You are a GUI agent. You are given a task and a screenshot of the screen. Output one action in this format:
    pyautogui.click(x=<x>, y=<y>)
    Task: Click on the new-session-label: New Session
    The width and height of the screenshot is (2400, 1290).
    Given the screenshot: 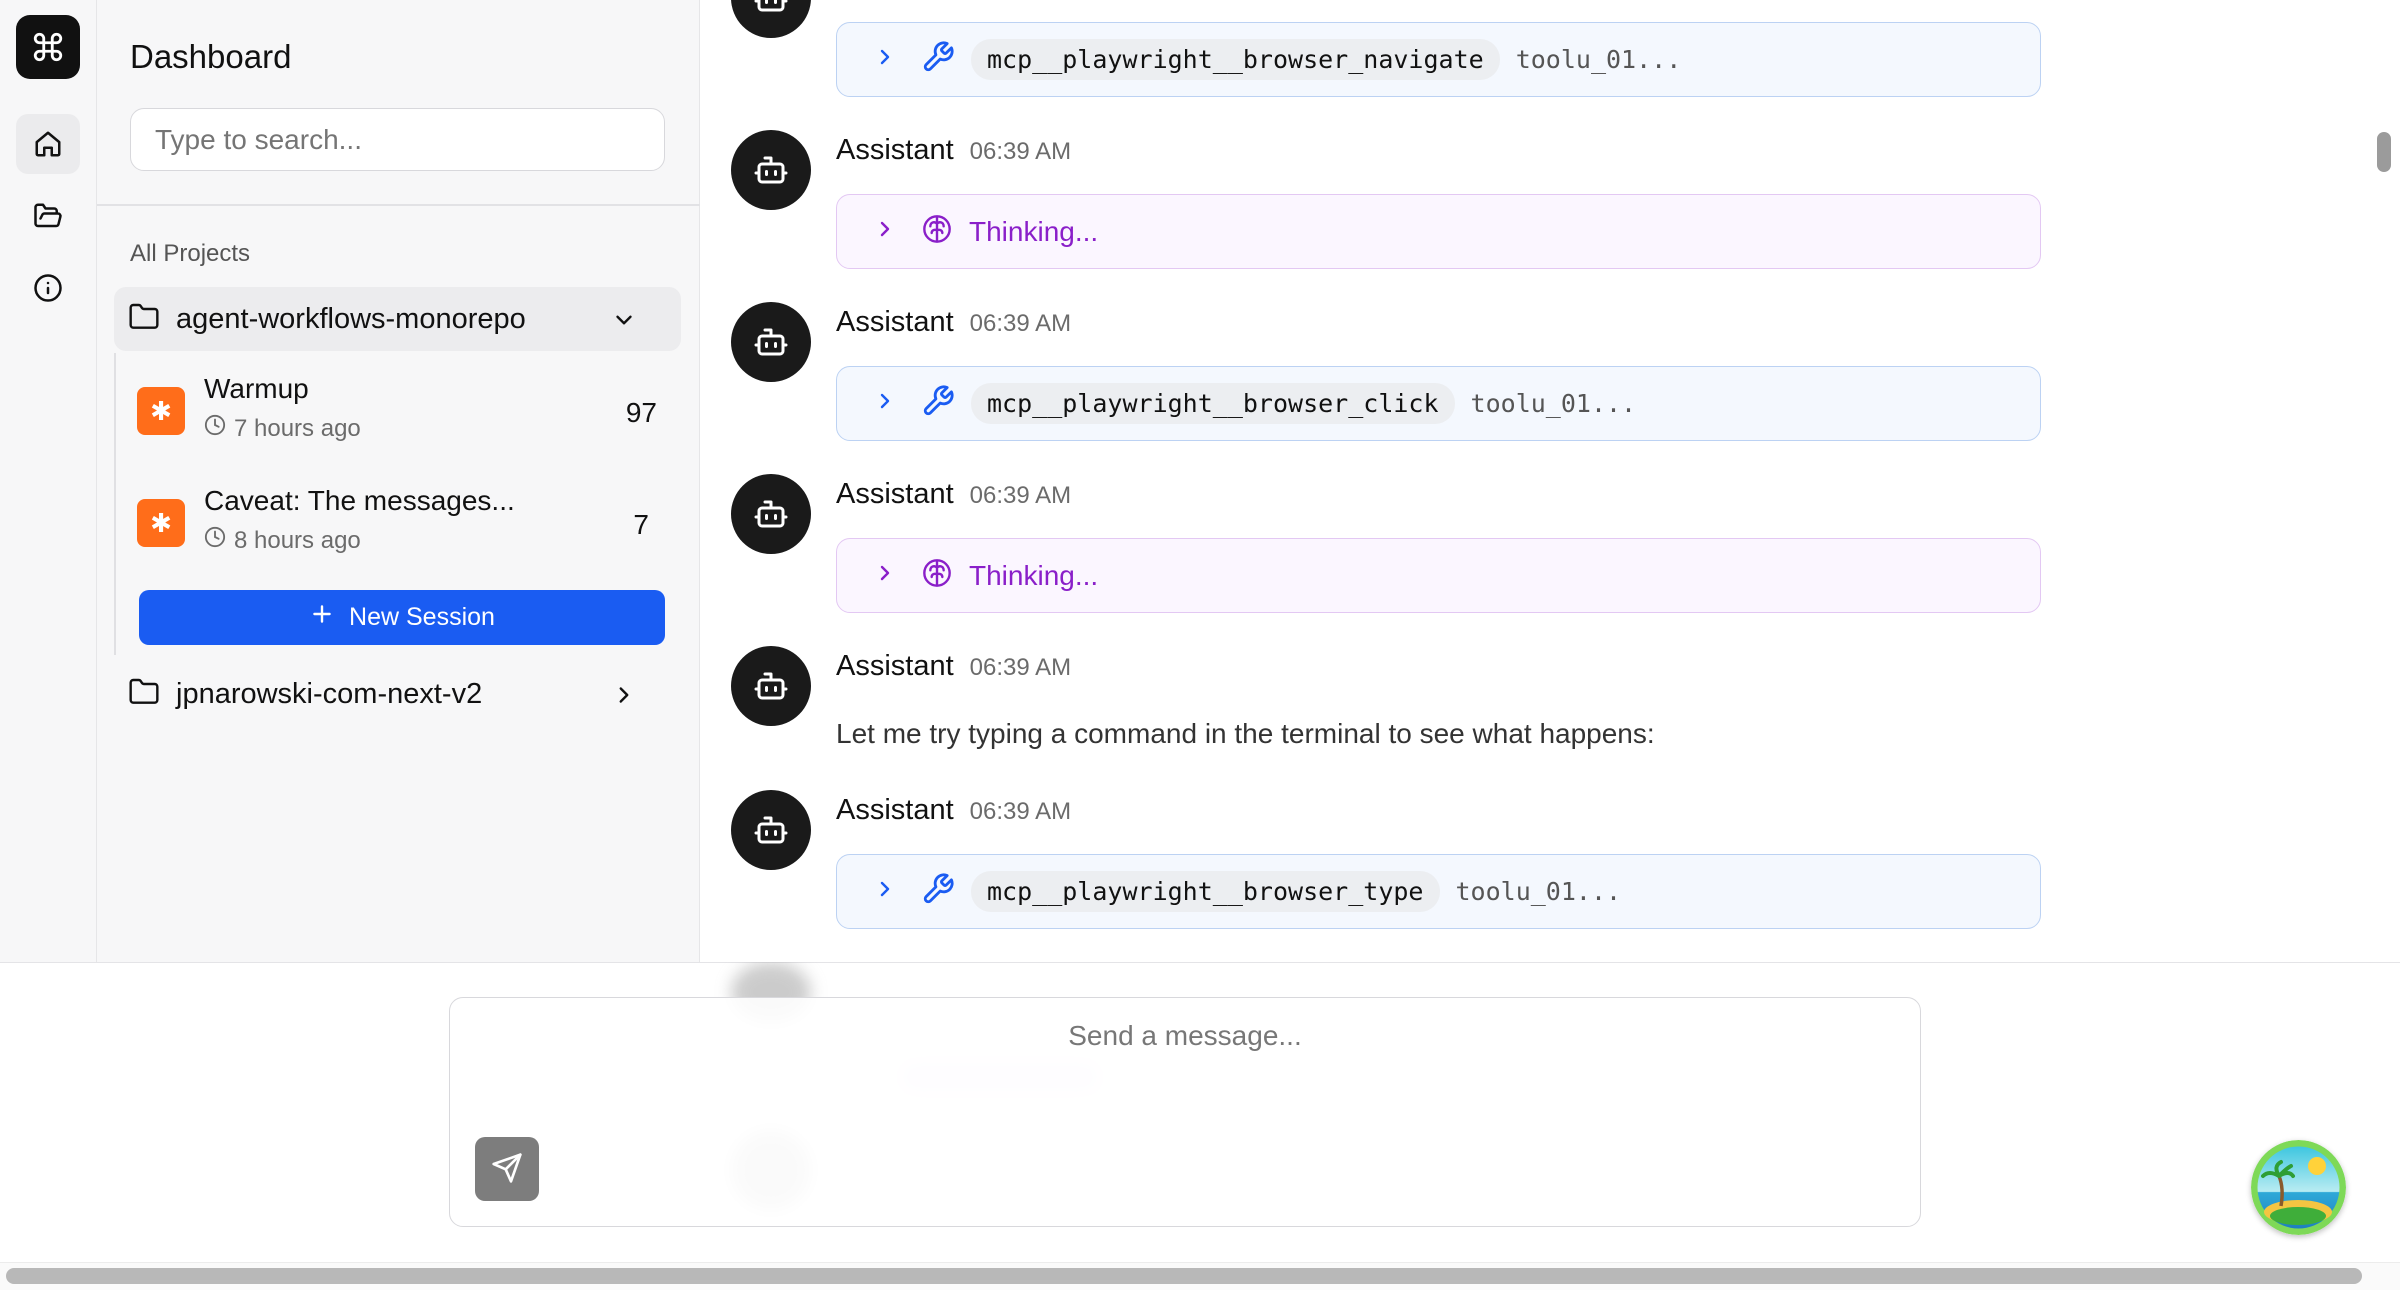 What is the action you would take?
    pyautogui.click(x=422, y=617)
    